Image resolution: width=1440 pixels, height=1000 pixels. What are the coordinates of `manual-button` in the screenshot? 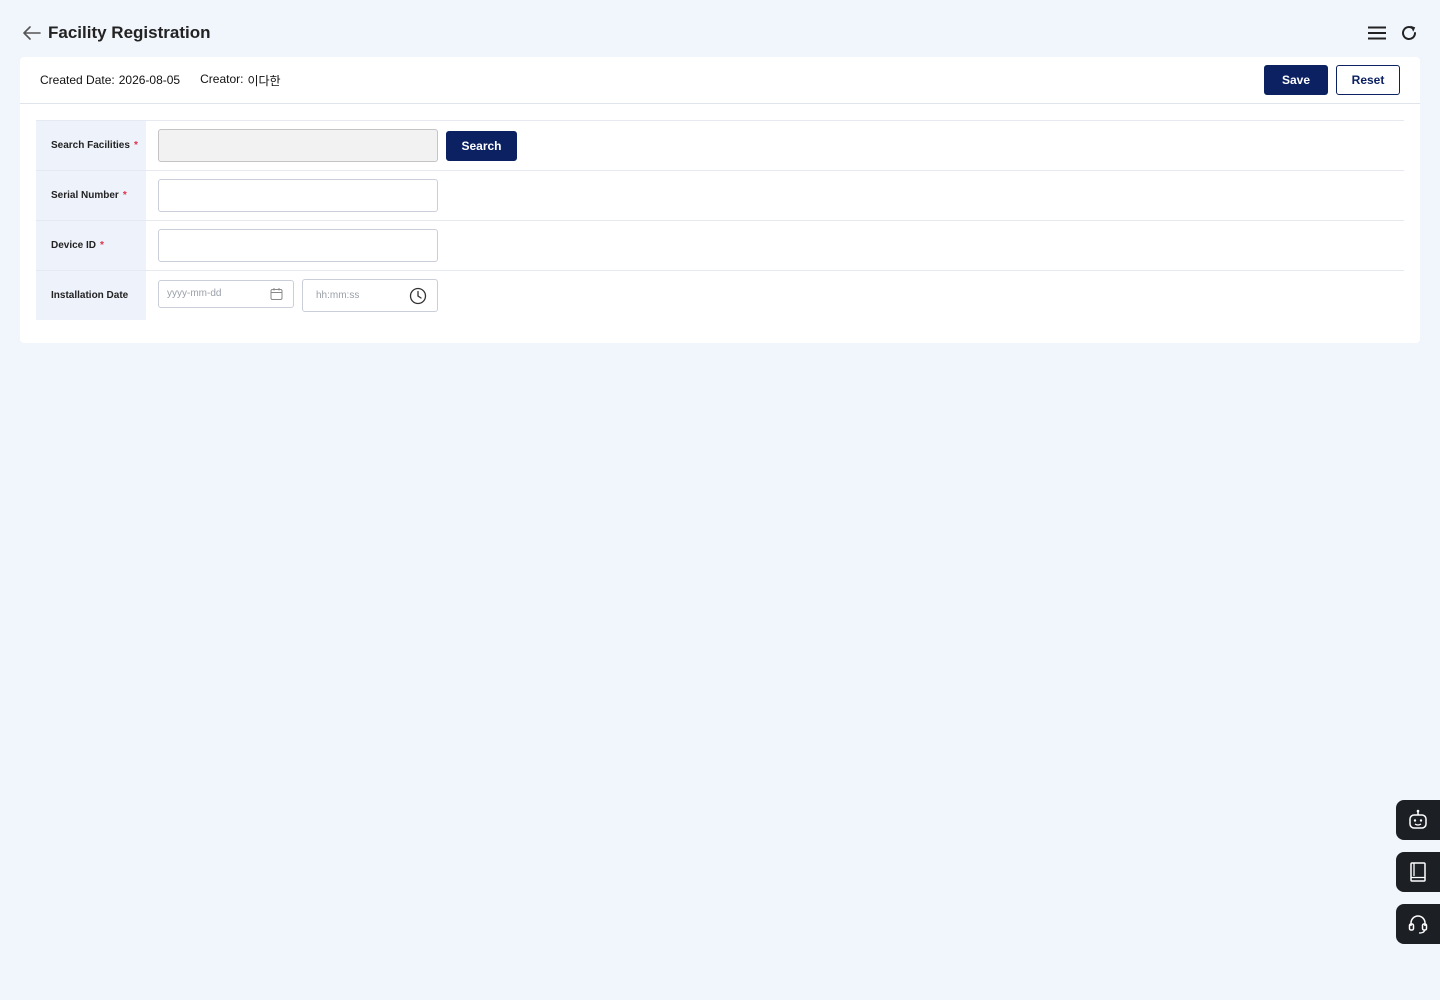 It's located at (1418, 872).